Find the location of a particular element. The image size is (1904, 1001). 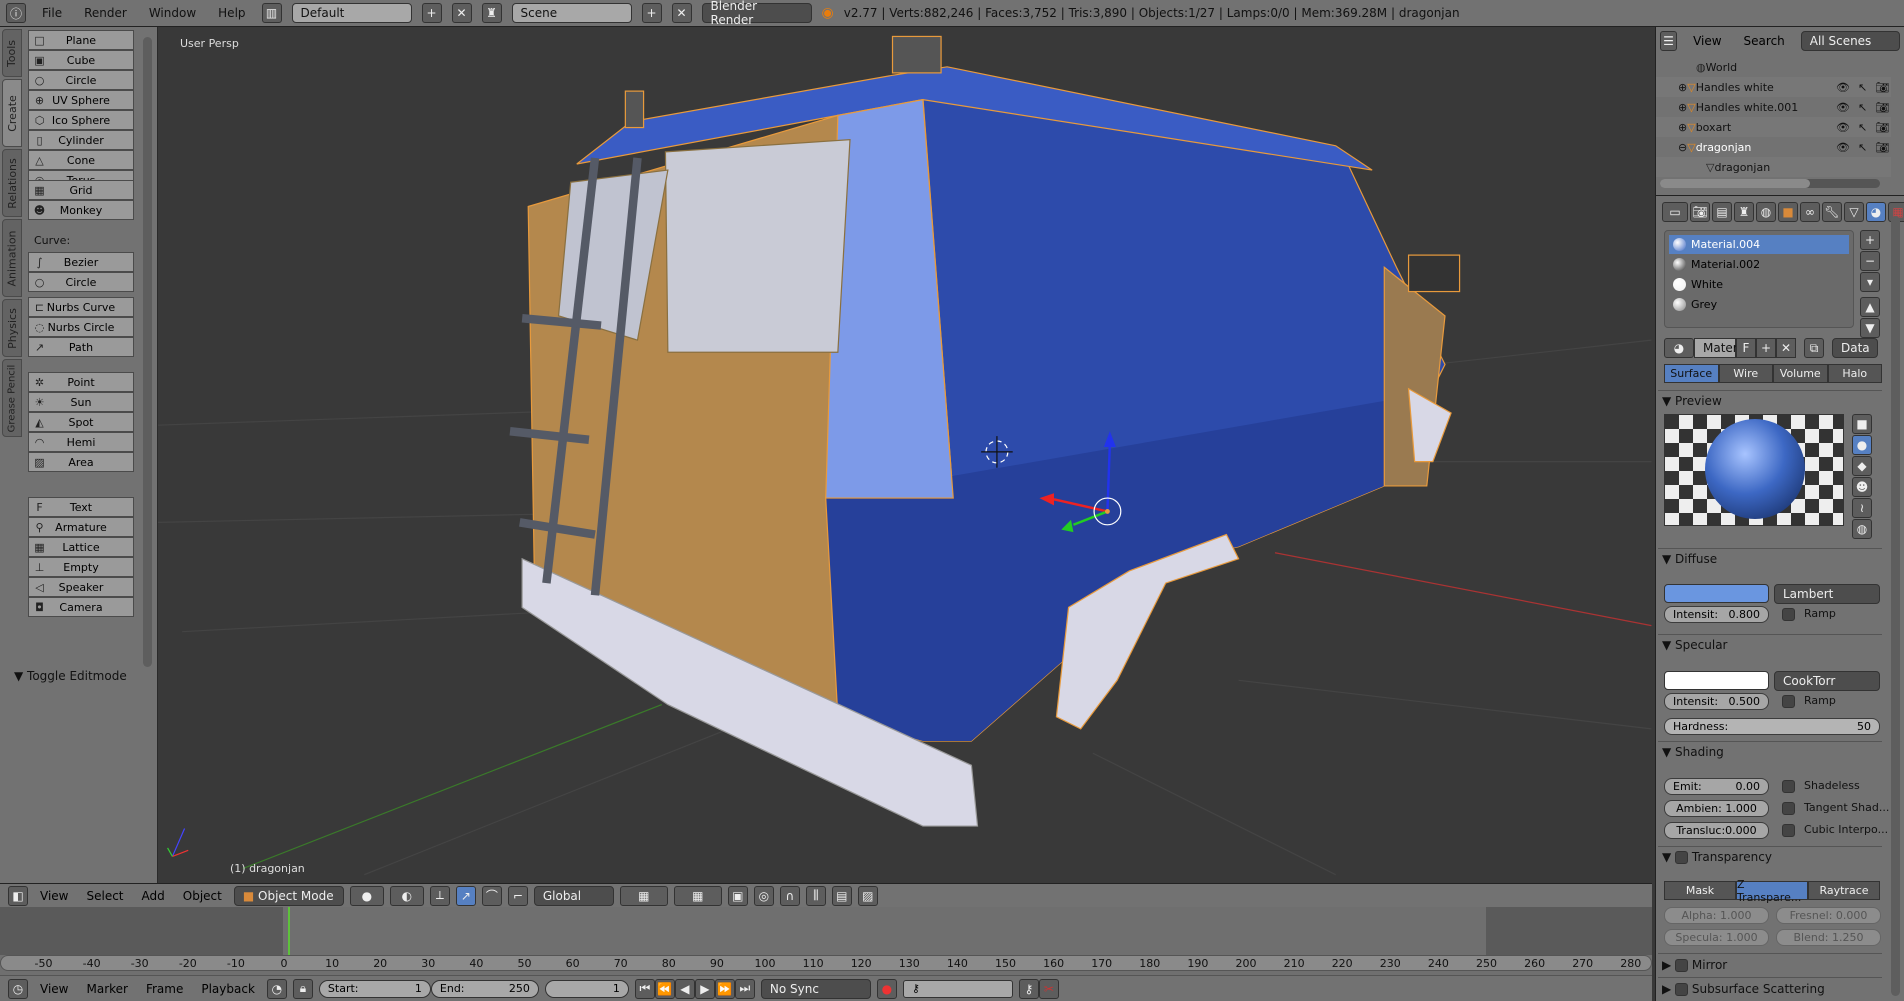

play-icon: ▶ is located at coordinates (704, 988).